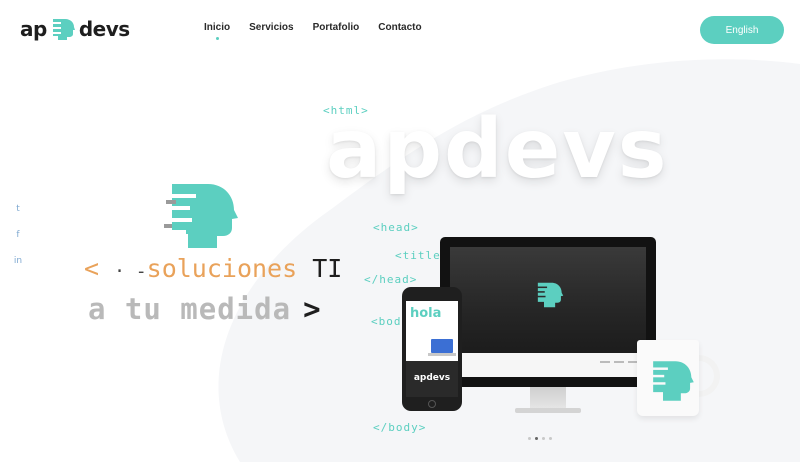 The image size is (800, 462). What do you see at coordinates (271, 27) in the screenshot?
I see `nav-item-servicios: Servicios` at bounding box center [271, 27].